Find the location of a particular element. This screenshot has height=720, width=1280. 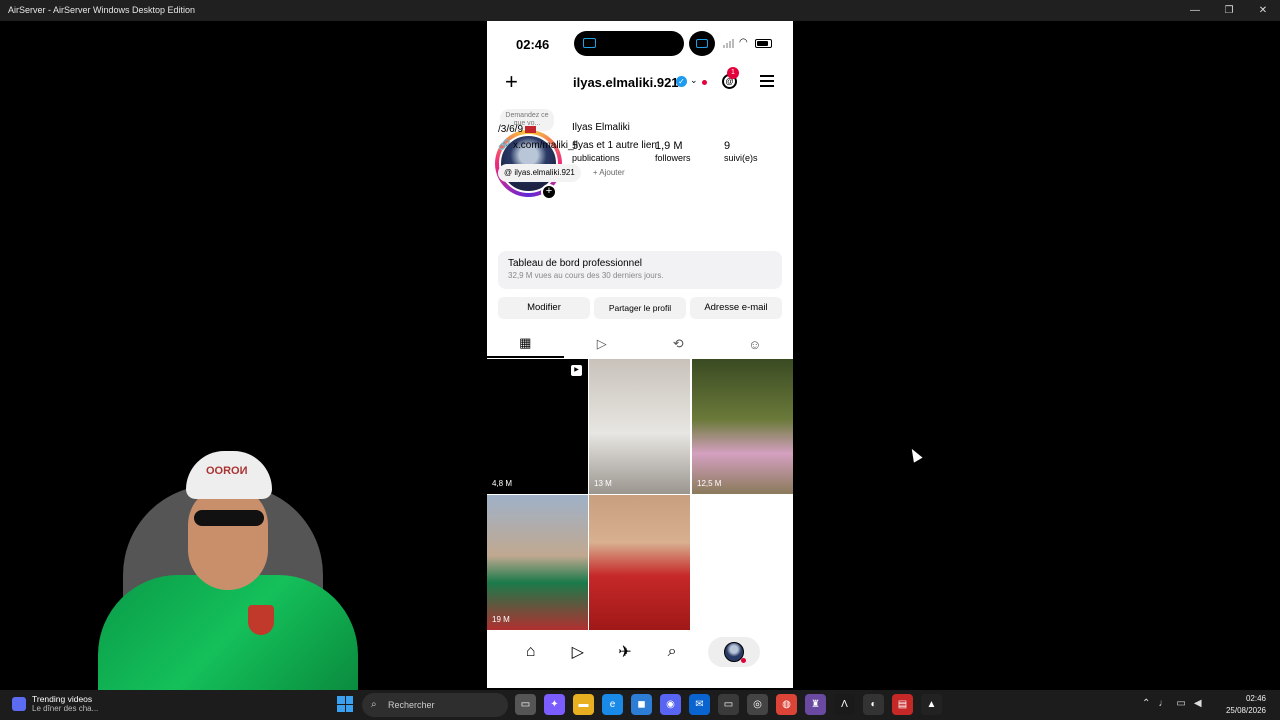

app-icon: ◐ is located at coordinates (873, 704).